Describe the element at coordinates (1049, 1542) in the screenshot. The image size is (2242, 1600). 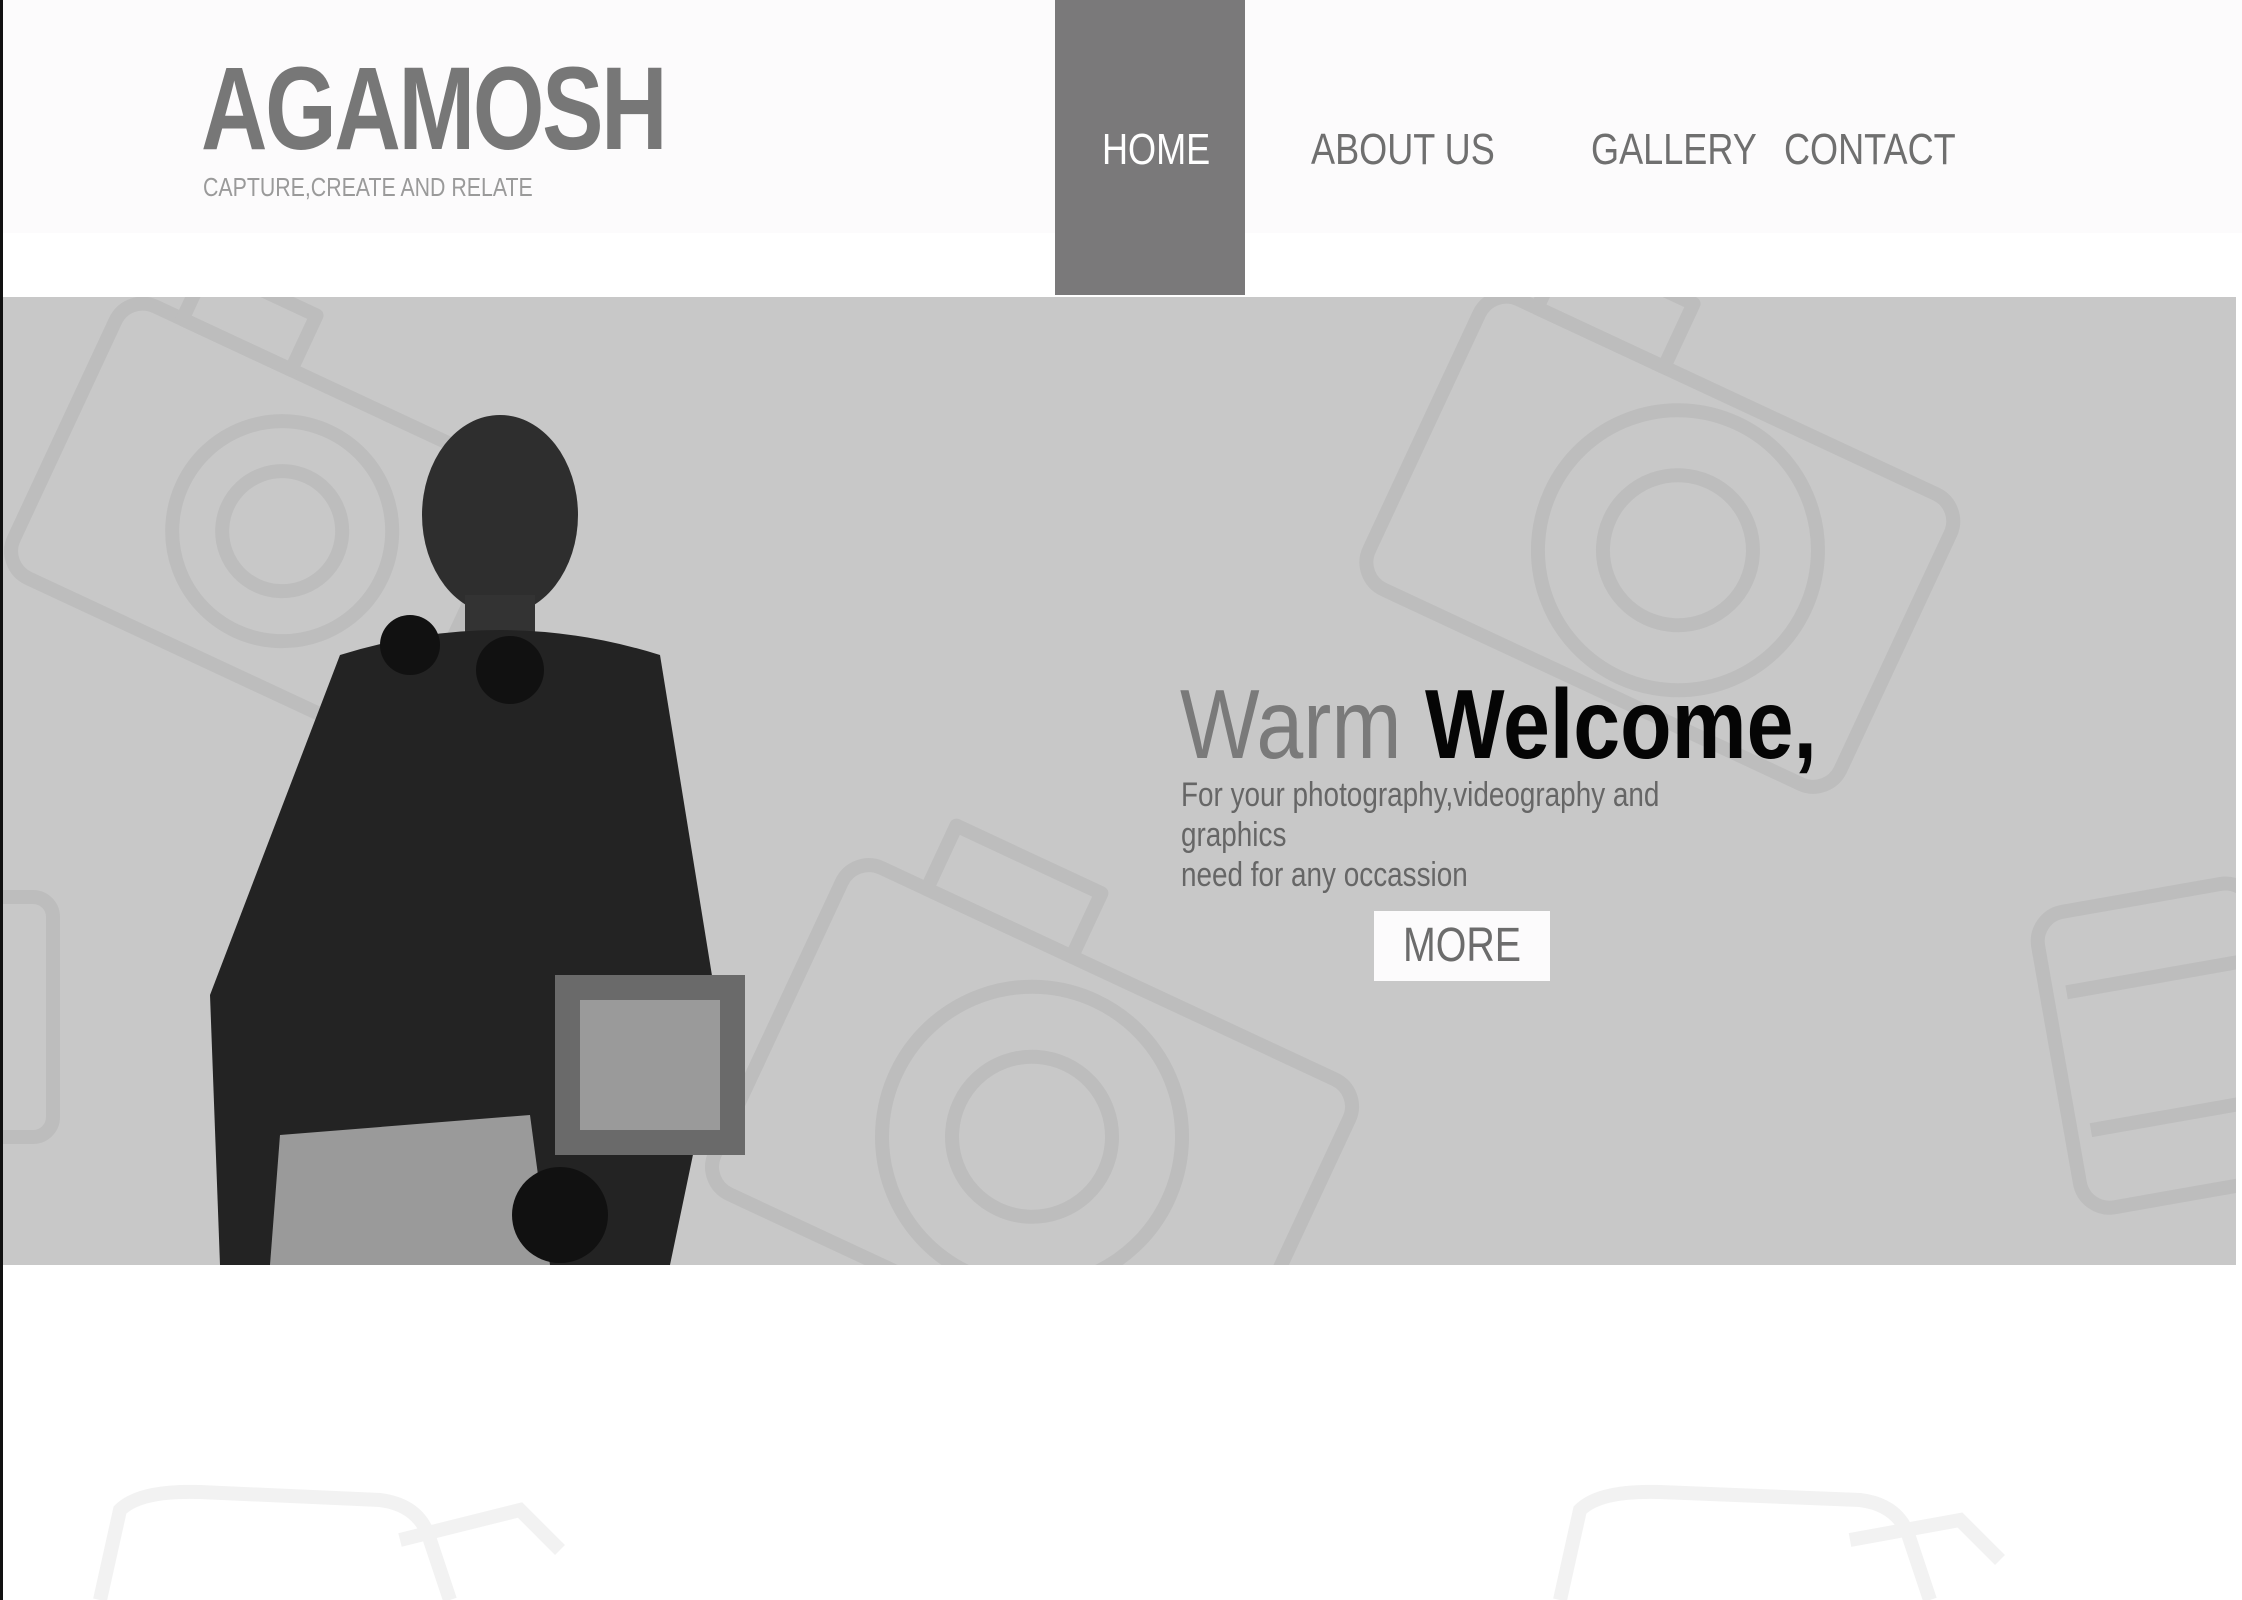
I see `bottom-camera-pattern` at that location.